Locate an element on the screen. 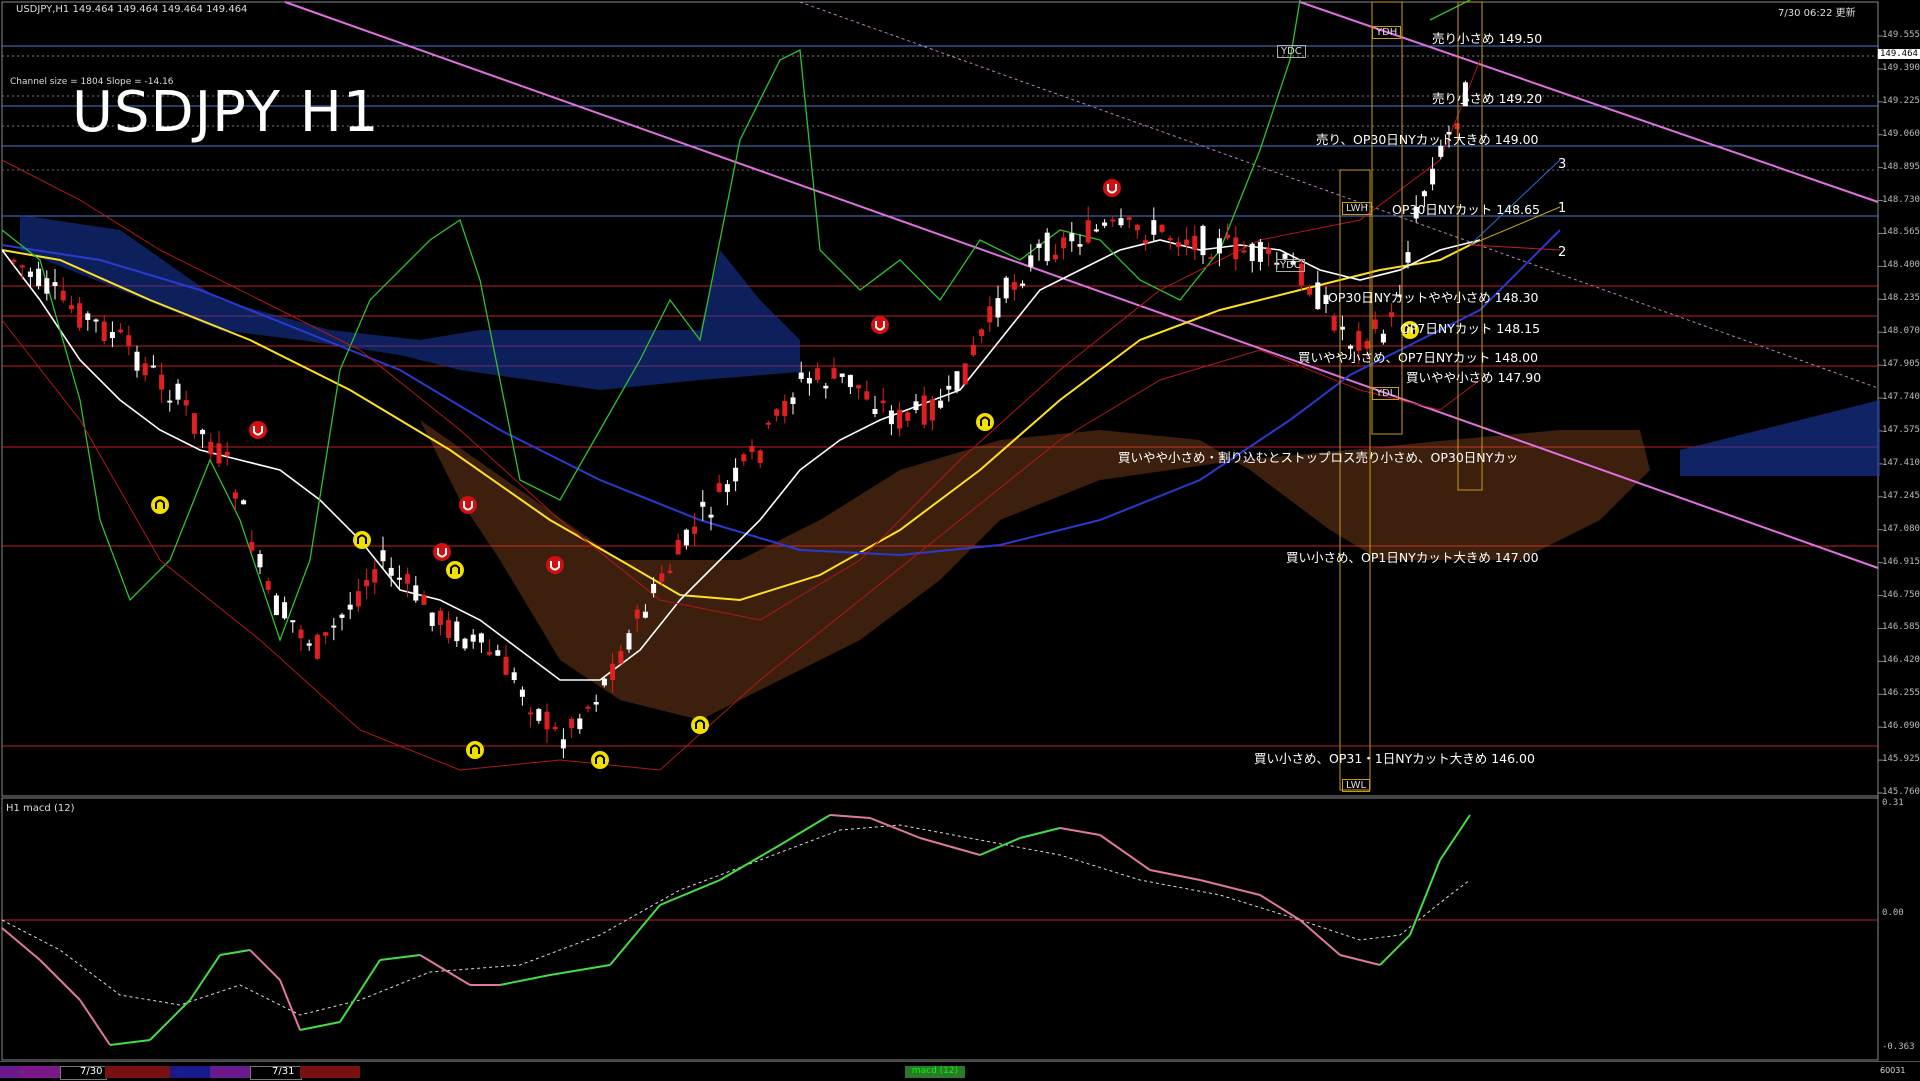  price-tick: 147.575 is located at coordinates (1901, 429).